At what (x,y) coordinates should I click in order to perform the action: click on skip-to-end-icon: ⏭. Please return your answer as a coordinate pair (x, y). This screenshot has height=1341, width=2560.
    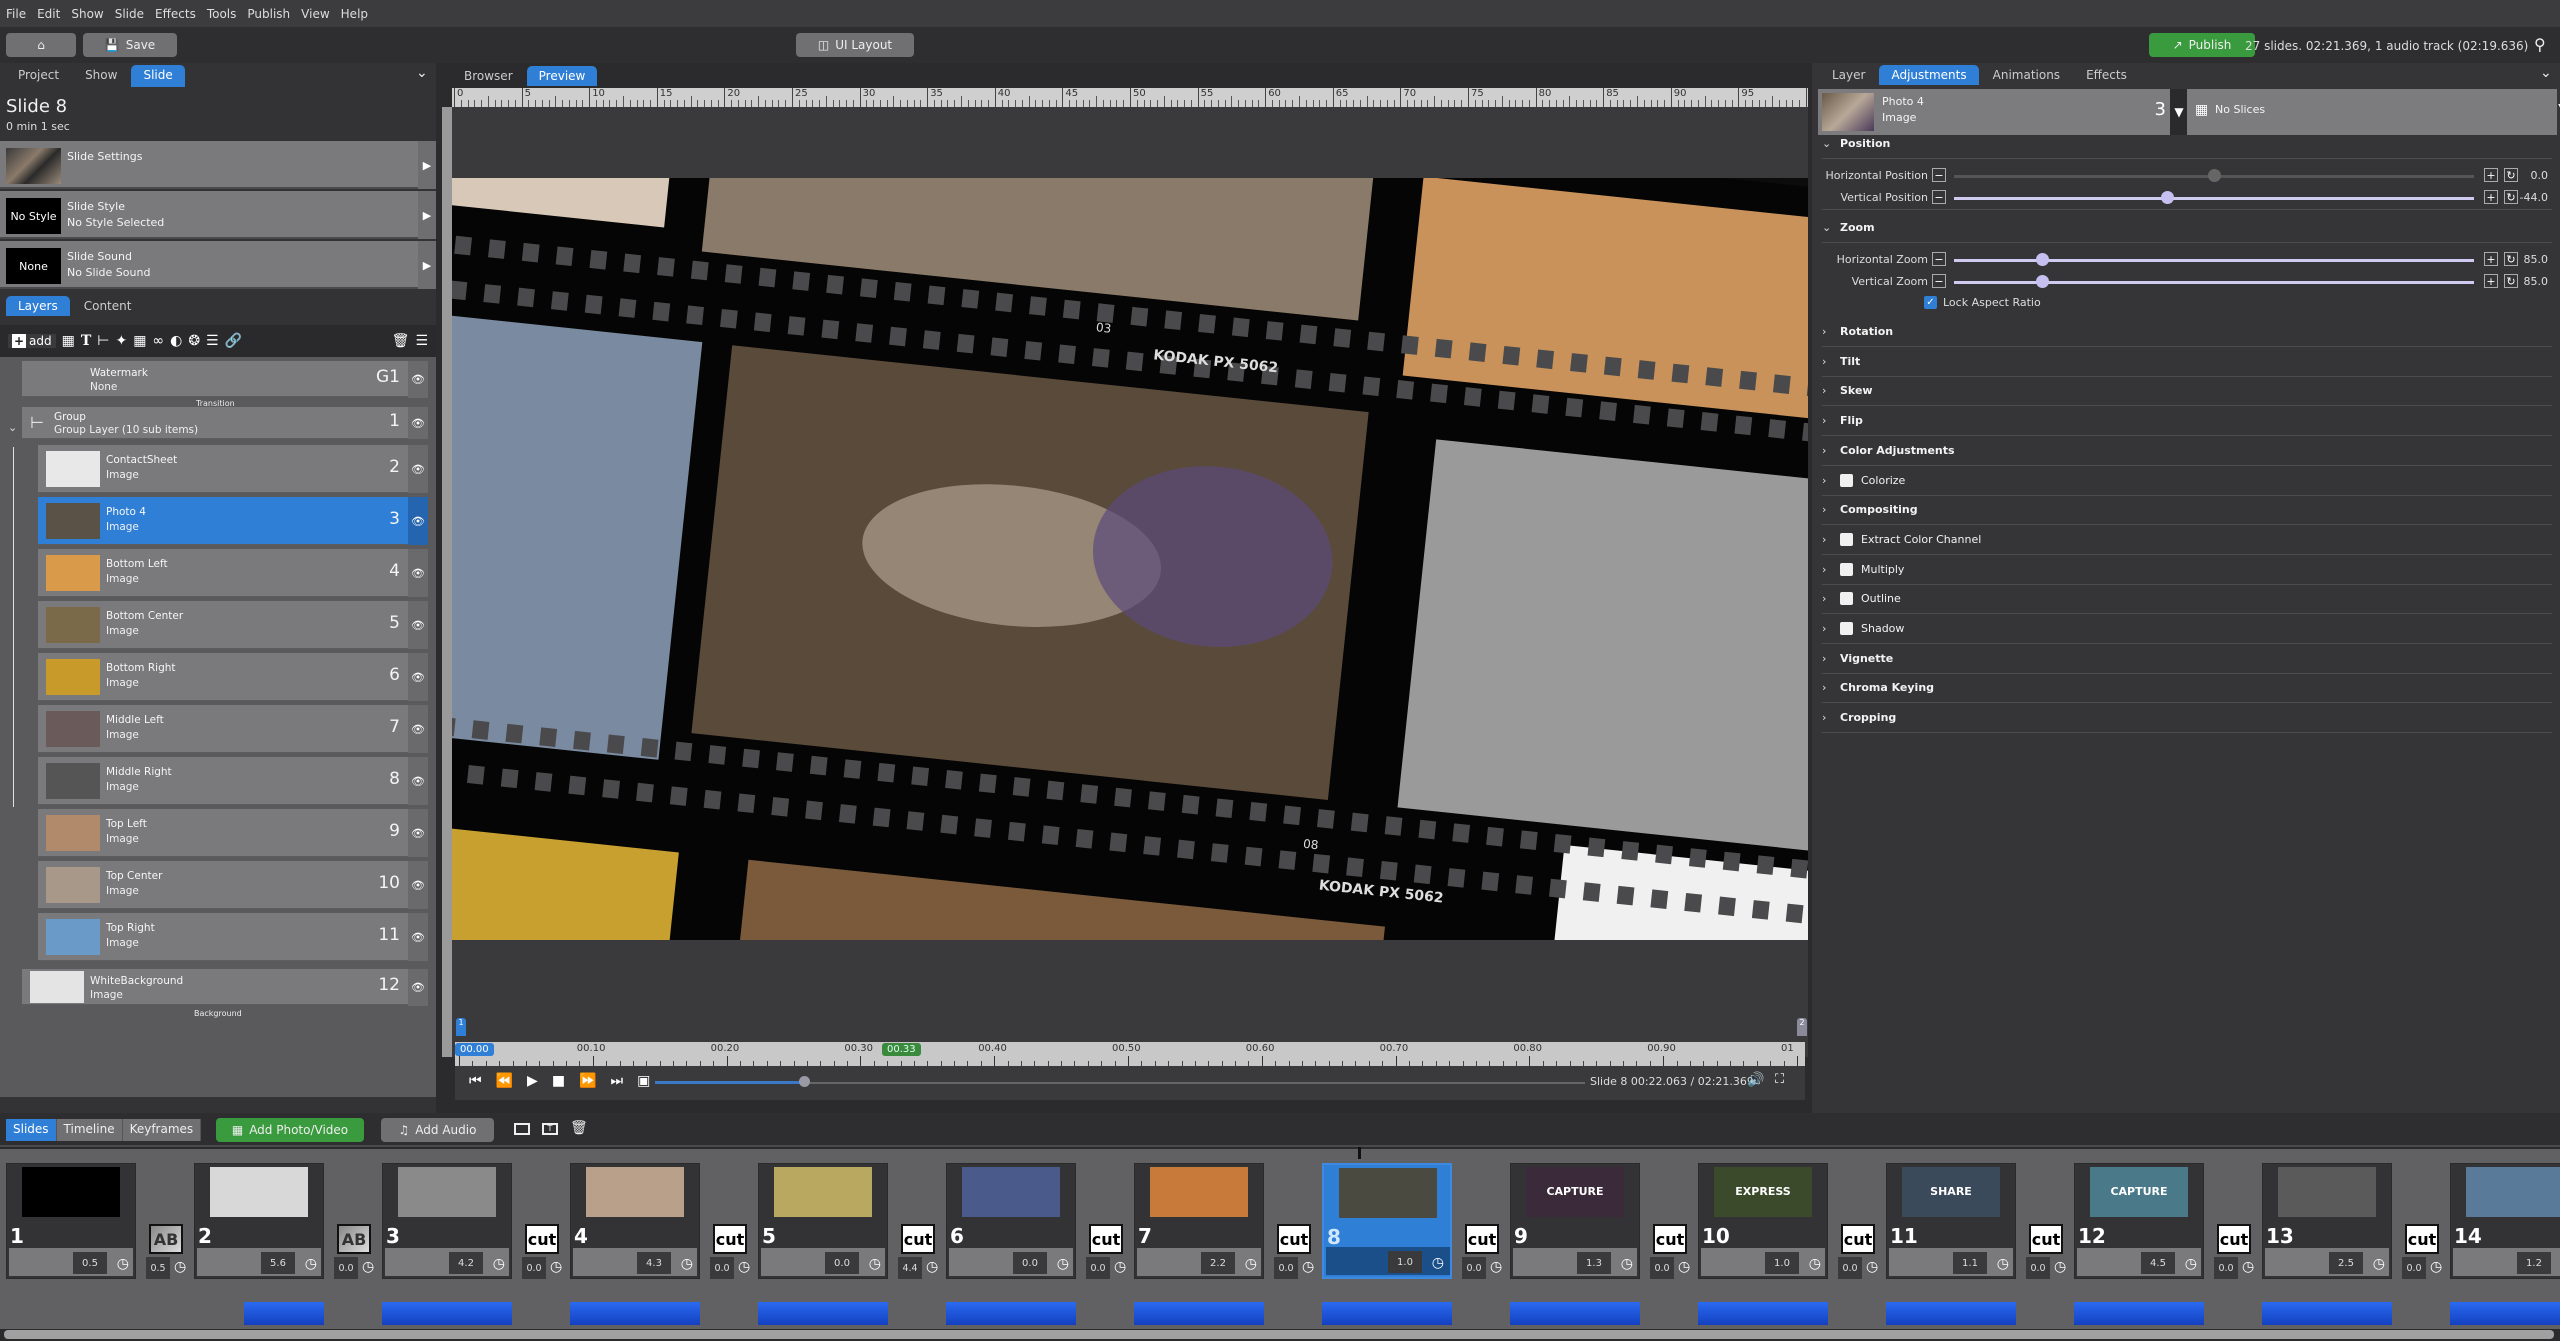
    Looking at the image, I should click on (617, 1081).